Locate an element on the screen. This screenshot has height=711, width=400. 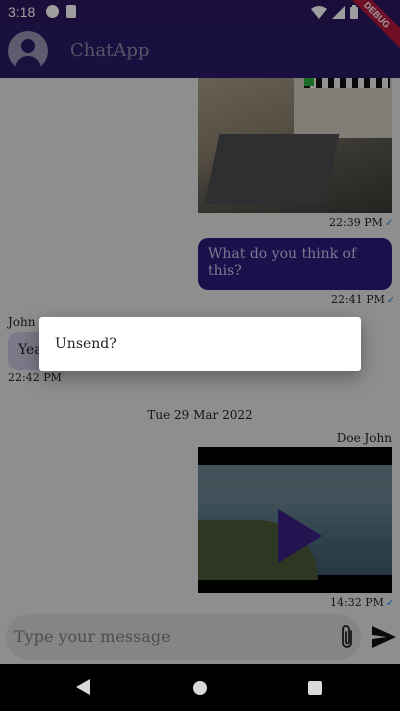
send-icon is located at coordinates (384, 637).